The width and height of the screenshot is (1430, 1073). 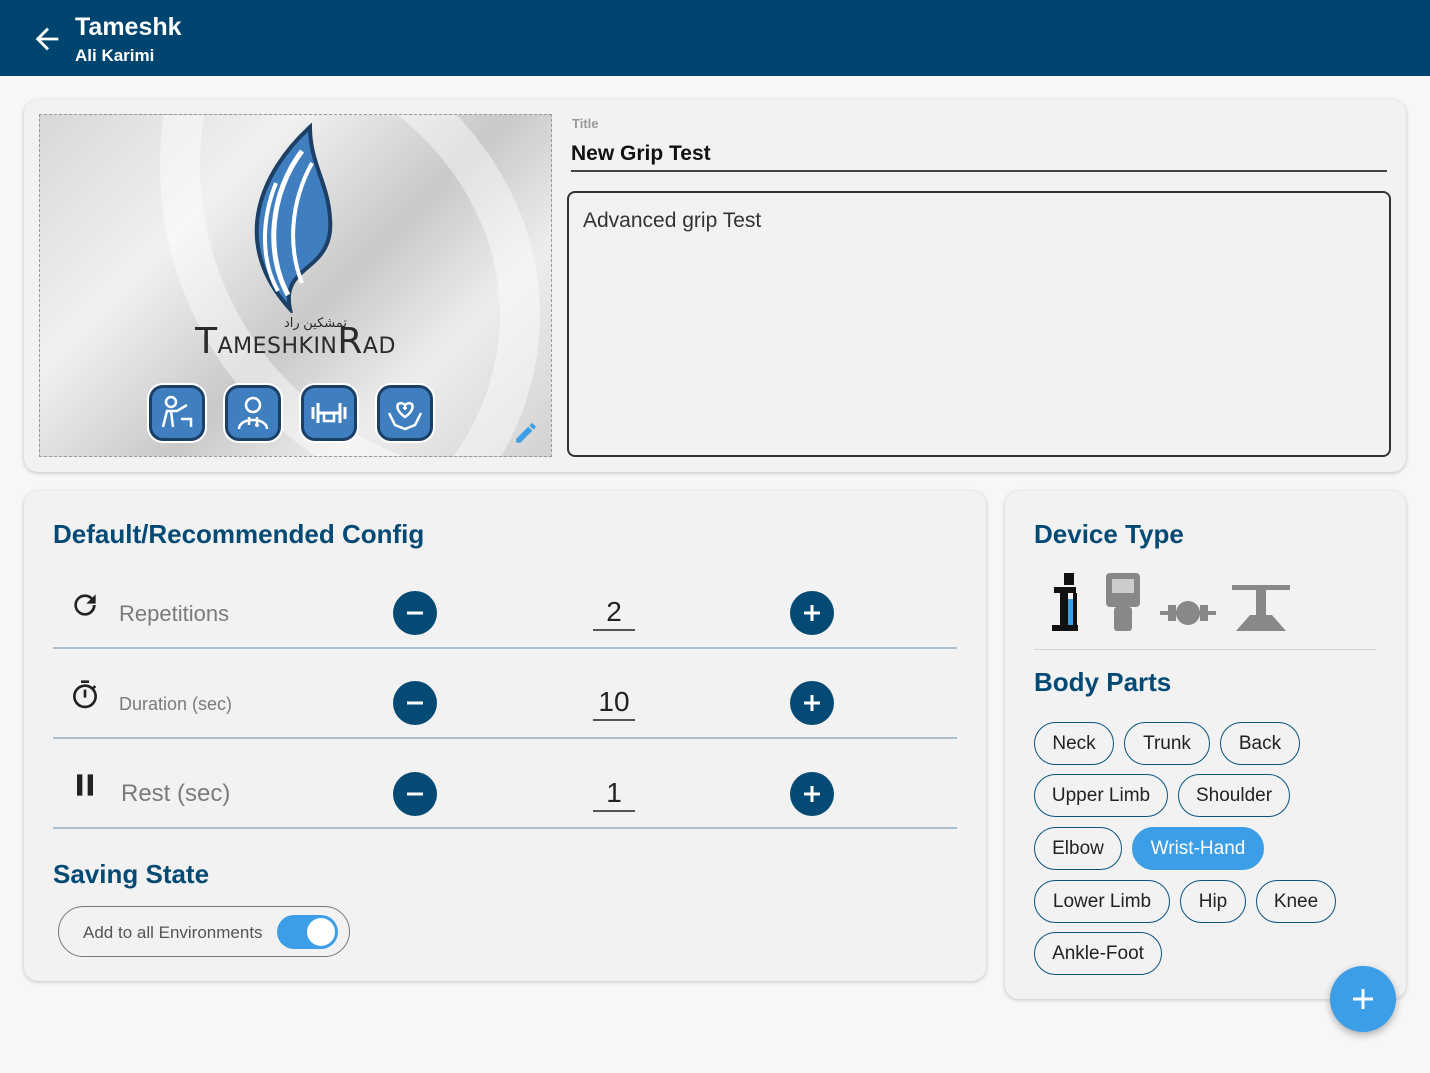 I want to click on test-image: تمشکین راد TAMESHKINRAD, so click(x=295, y=285).